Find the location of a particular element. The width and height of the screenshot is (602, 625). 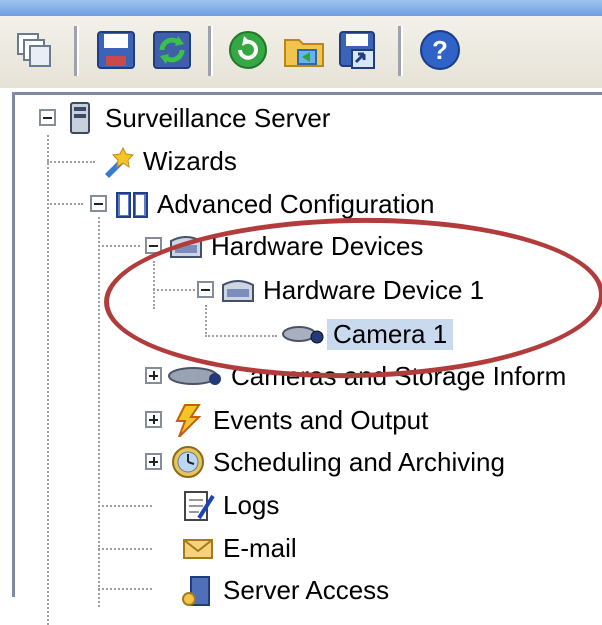

tree-item-scheduling-and-archiving: Scheduling and Archiving is located at coordinates (338, 462).